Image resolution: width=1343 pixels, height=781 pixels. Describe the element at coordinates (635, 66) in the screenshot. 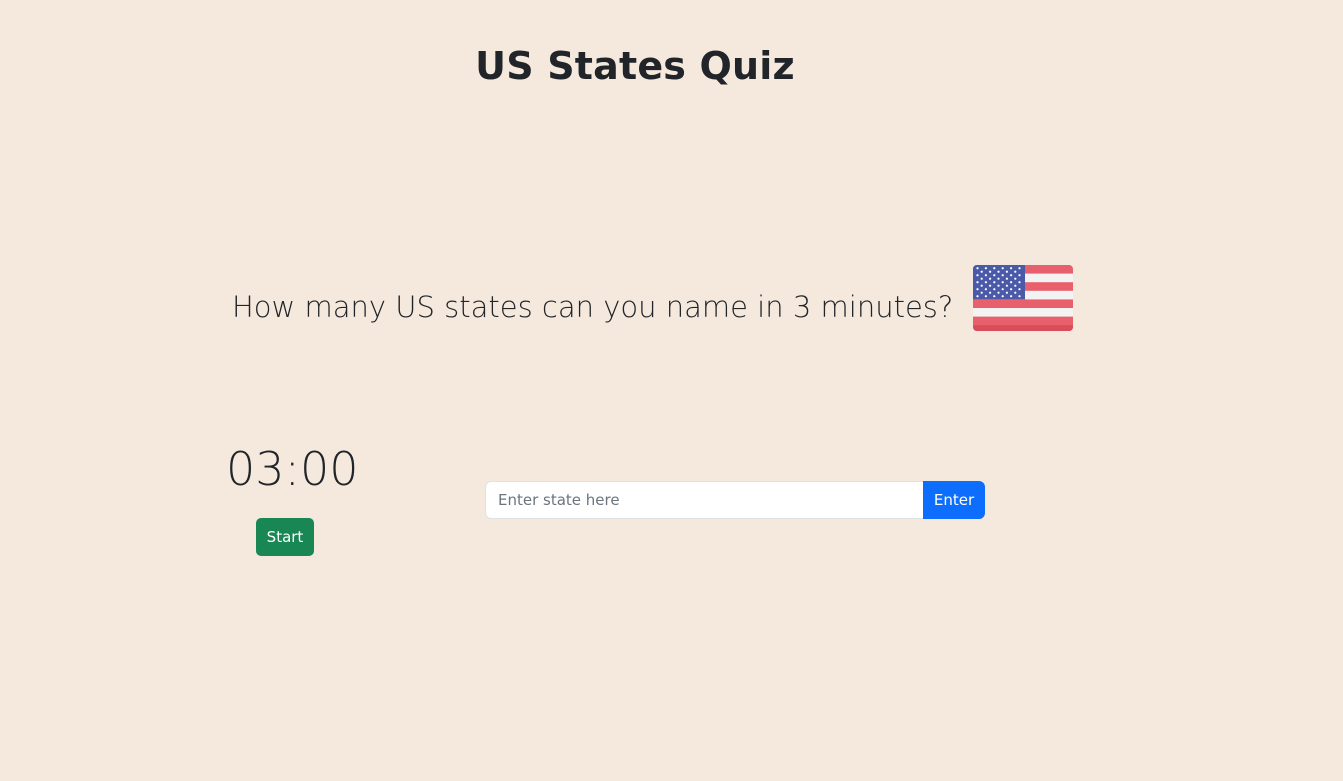

I see `page-title: US States Quiz` at that location.